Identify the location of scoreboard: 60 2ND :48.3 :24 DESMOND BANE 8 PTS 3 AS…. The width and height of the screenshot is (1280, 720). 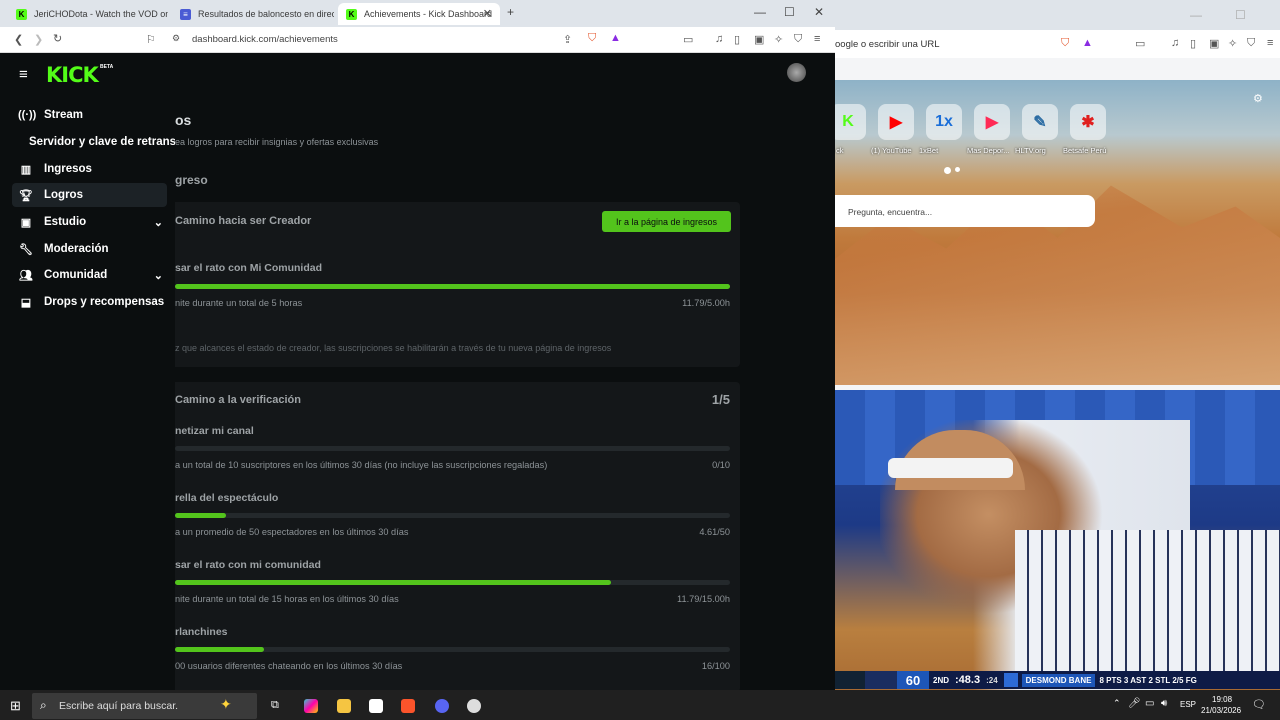
(1057, 680).